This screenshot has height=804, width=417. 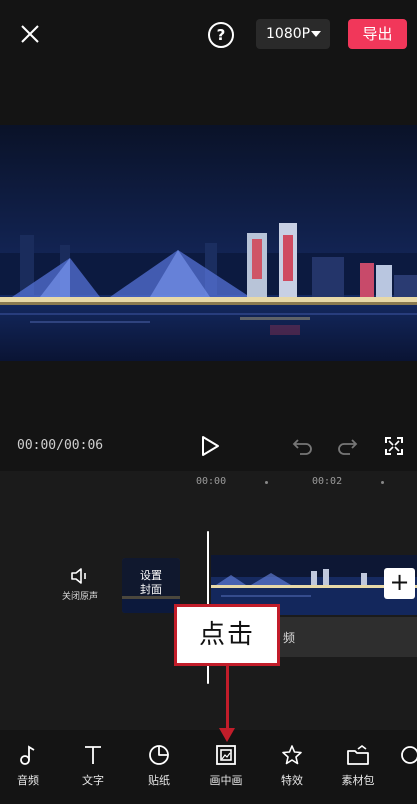 I want to click on picture-in-picture-icon, so click(x=226, y=755).